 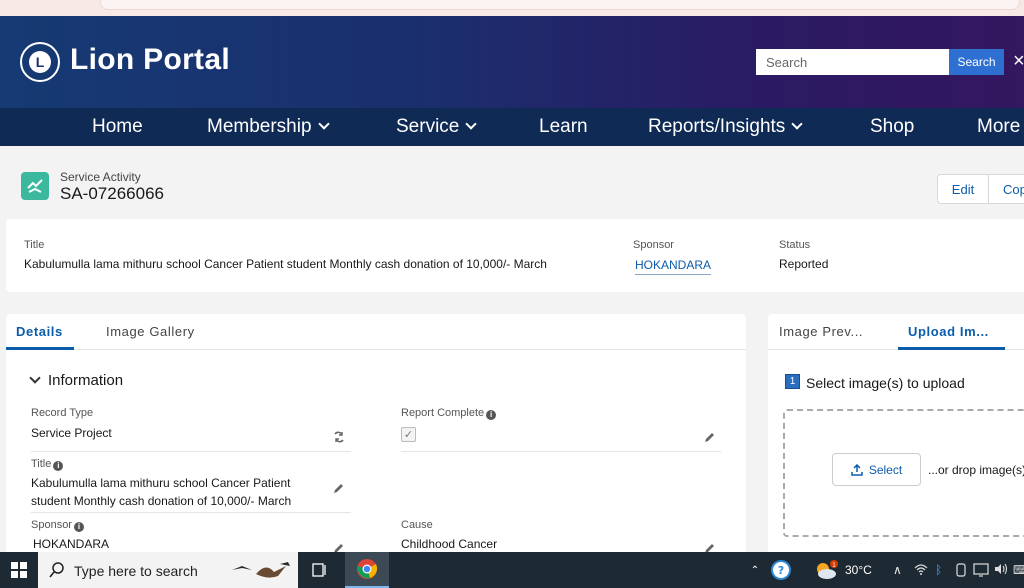 I want to click on search-input, so click(x=853, y=62).